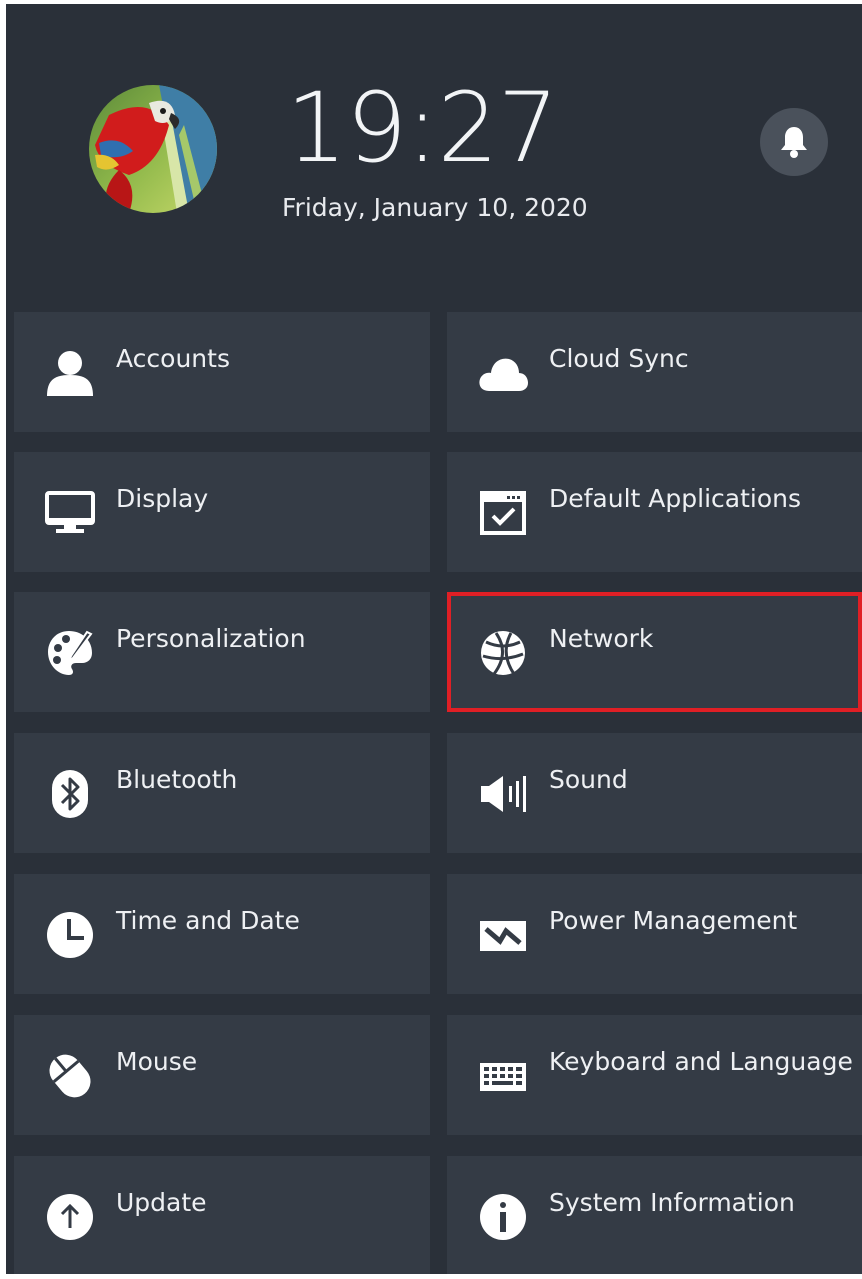 The width and height of the screenshot is (862, 1279). What do you see at coordinates (654, 793) in the screenshot?
I see `tile-sound: Sound` at bounding box center [654, 793].